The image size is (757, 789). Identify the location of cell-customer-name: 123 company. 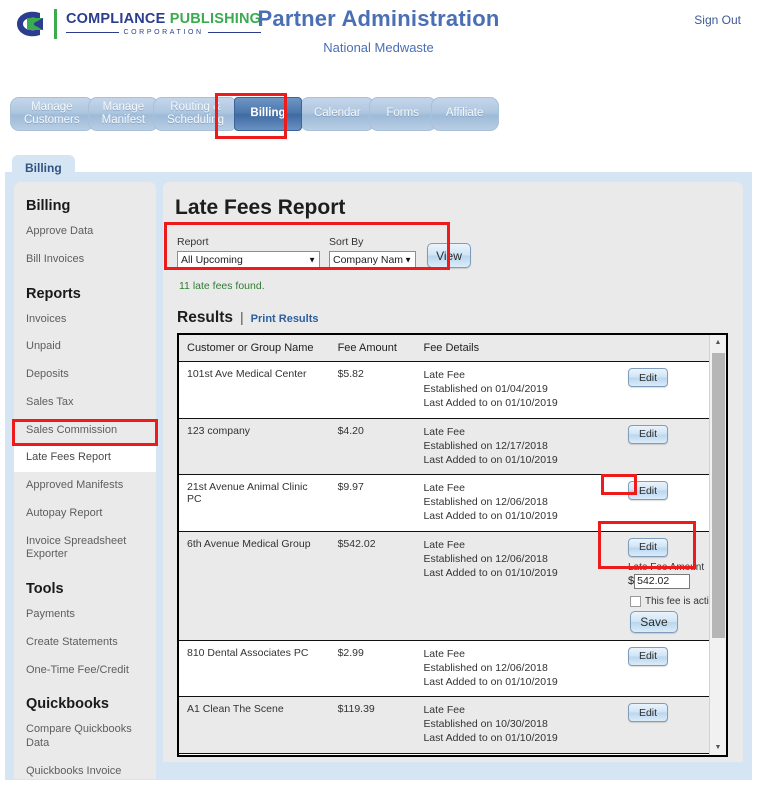
(254, 447).